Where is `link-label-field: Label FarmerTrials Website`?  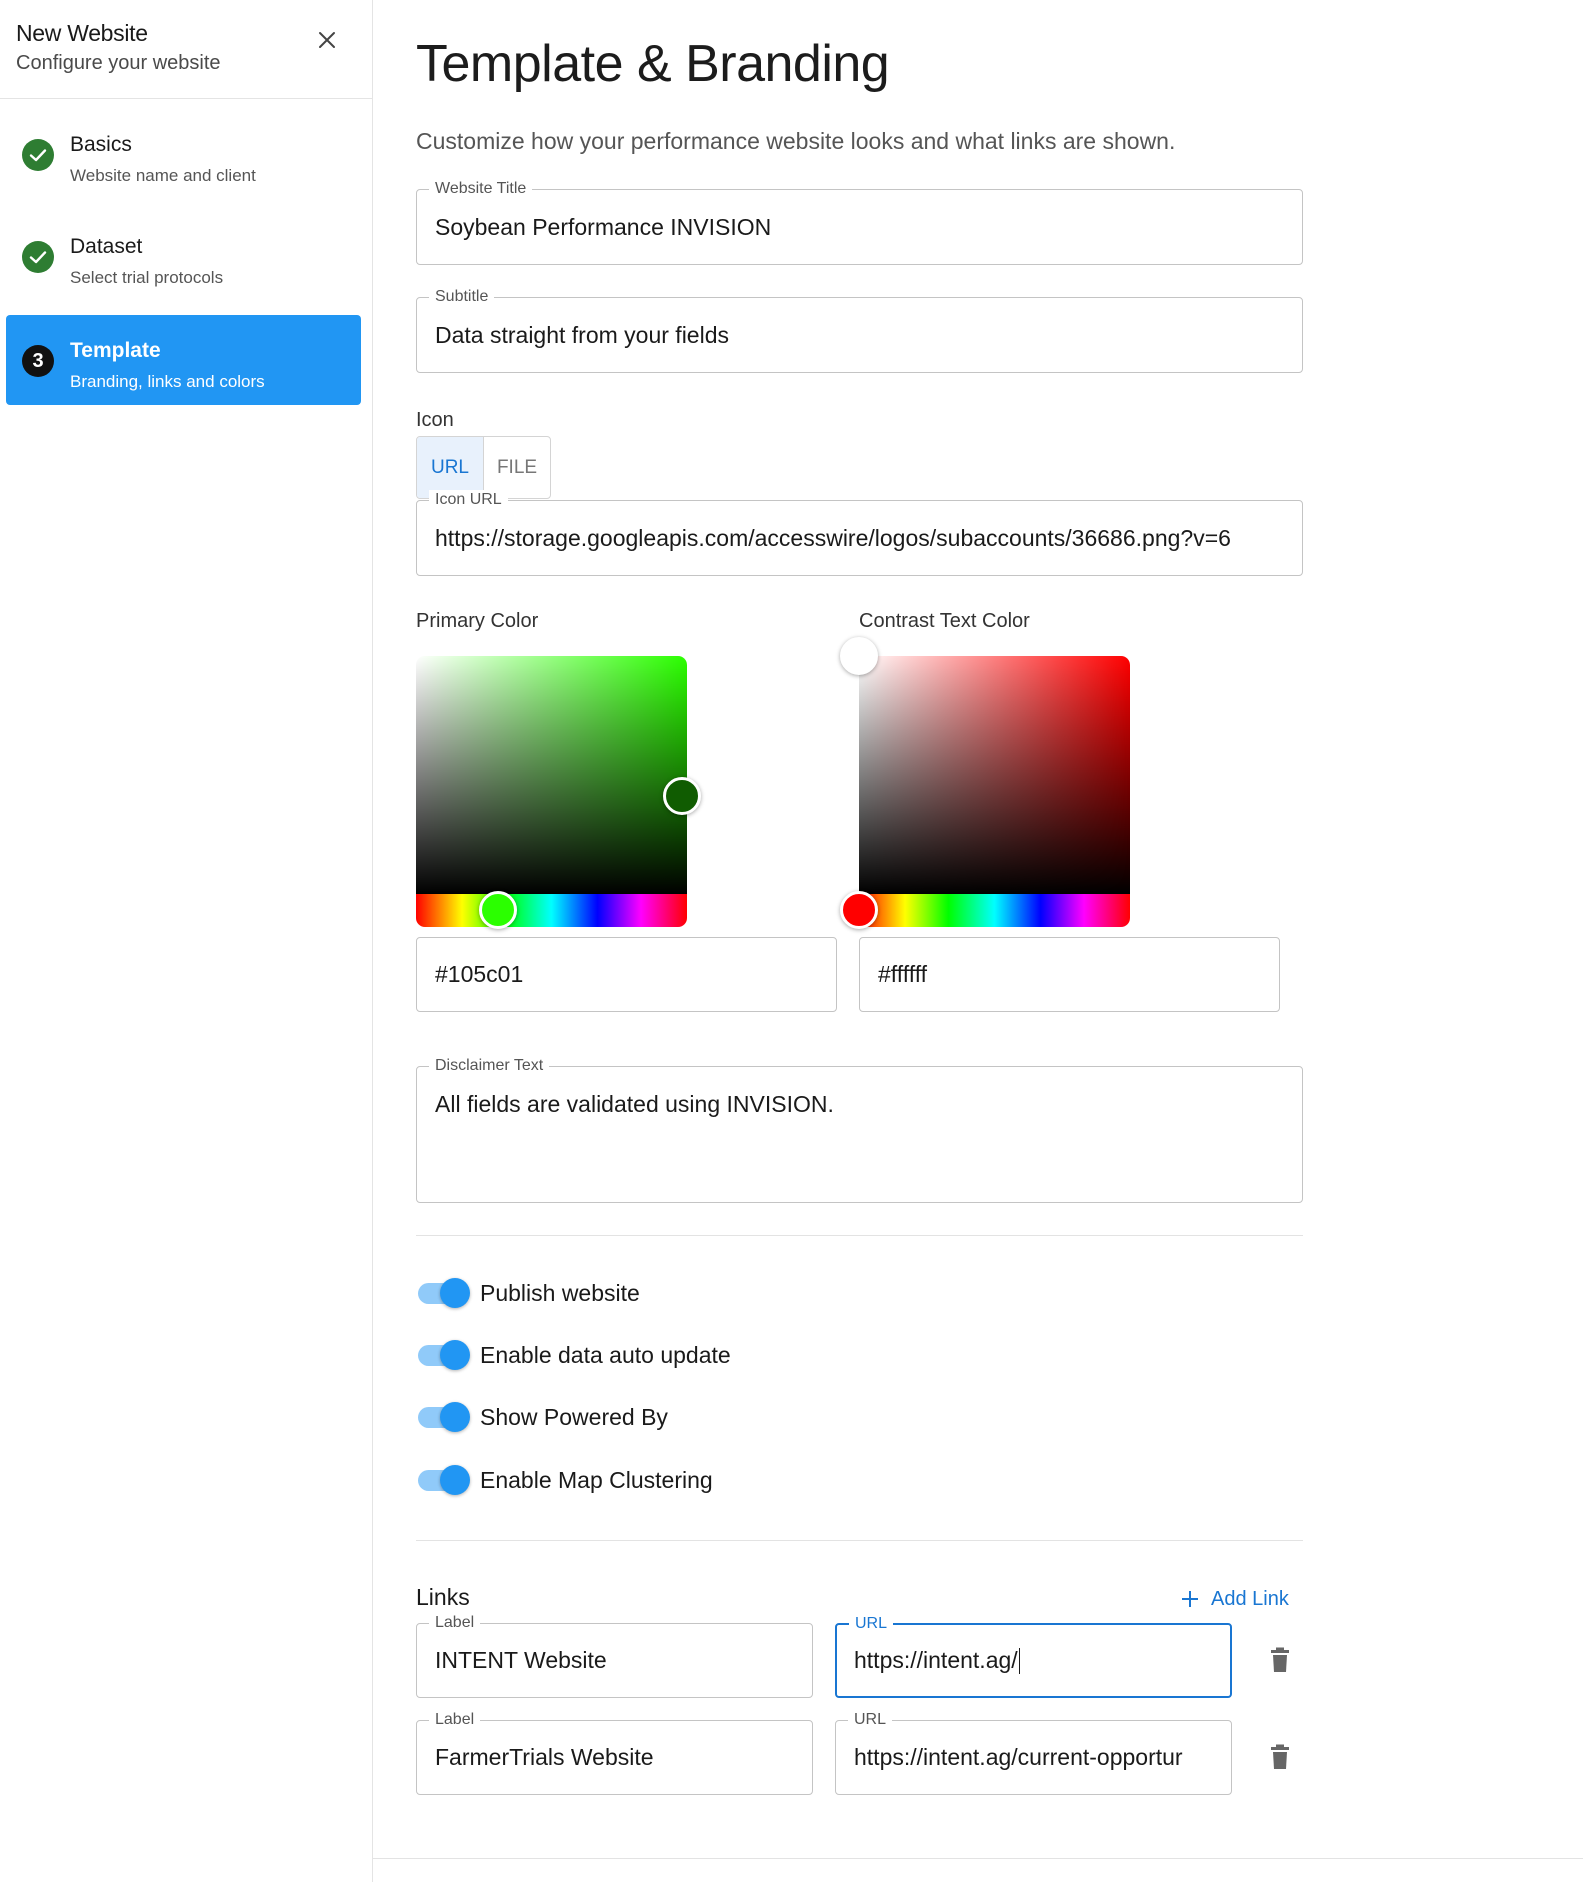 link-label-field: Label FarmerTrials Website is located at coordinates (614, 1752).